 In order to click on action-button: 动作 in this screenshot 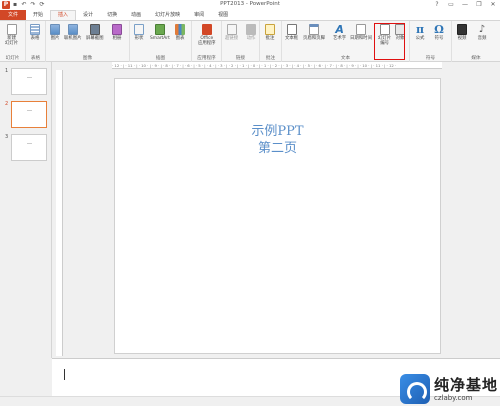, I will do `click(251, 32)`.